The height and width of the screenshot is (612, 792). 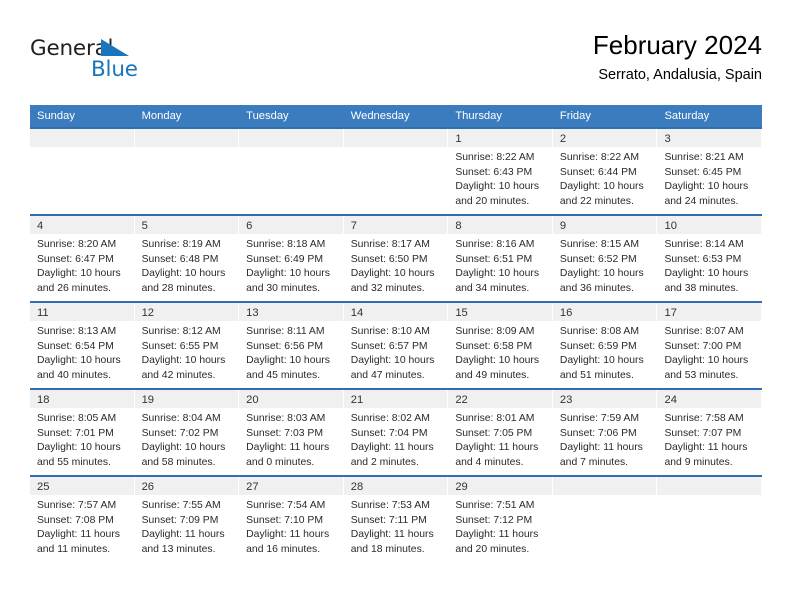 What do you see at coordinates (396, 486) in the screenshot?
I see `day-number-band: 28` at bounding box center [396, 486].